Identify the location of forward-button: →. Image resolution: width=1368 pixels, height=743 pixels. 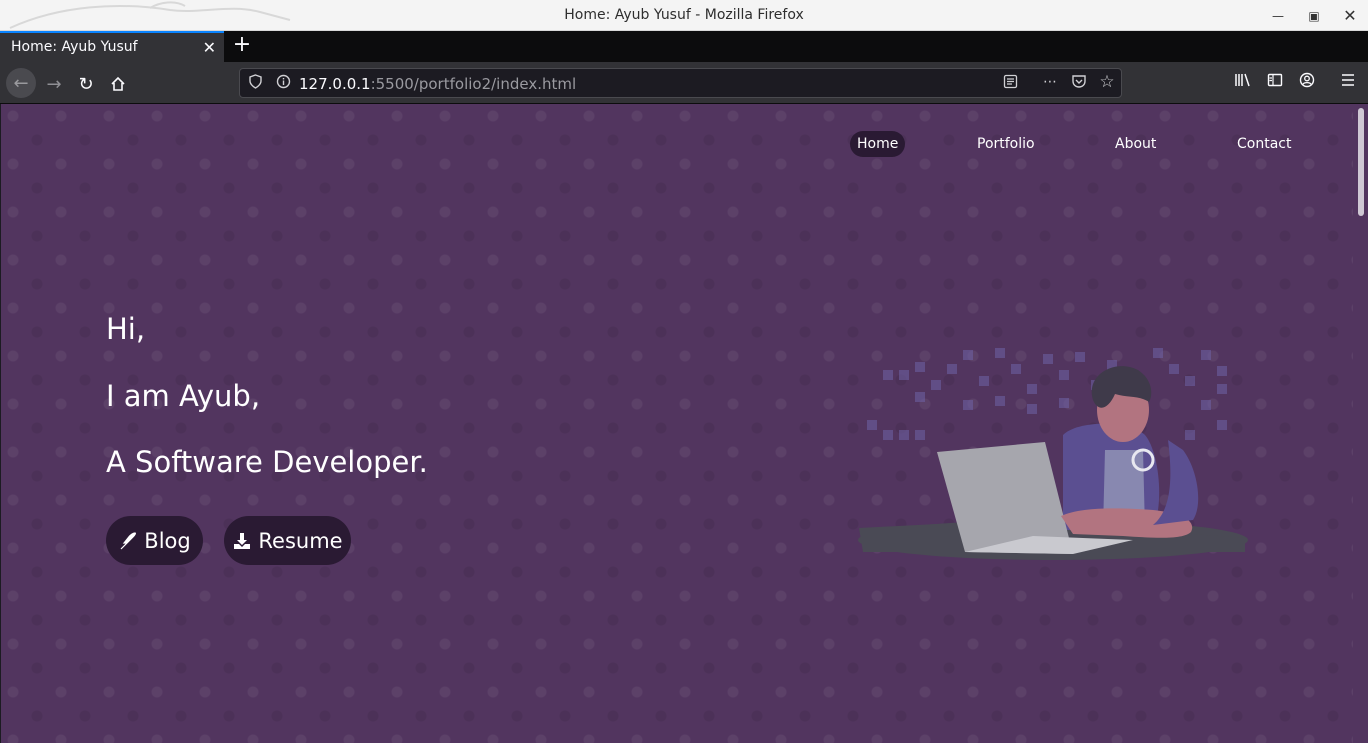
(54, 84).